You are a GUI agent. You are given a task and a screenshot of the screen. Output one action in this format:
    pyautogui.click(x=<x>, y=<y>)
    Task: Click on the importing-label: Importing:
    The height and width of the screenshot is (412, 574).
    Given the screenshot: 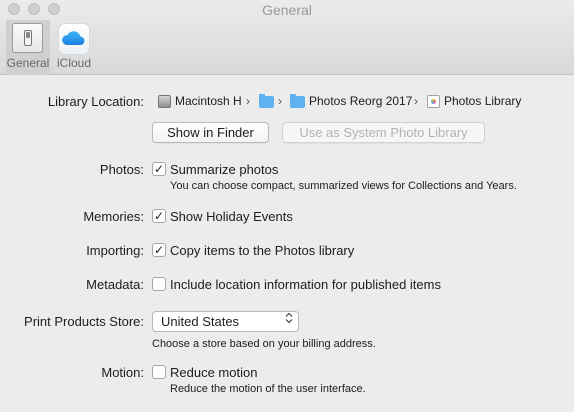 What is the action you would take?
    pyautogui.click(x=115, y=250)
    